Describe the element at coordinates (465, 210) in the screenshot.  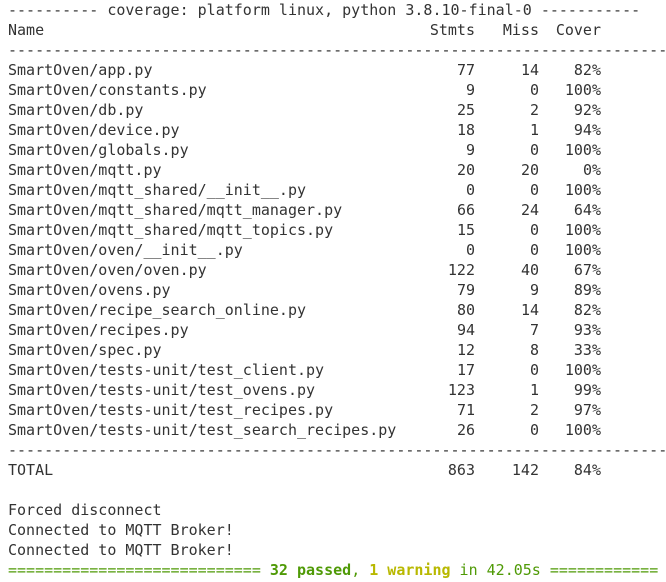
I see `stmts-value: 66` at that location.